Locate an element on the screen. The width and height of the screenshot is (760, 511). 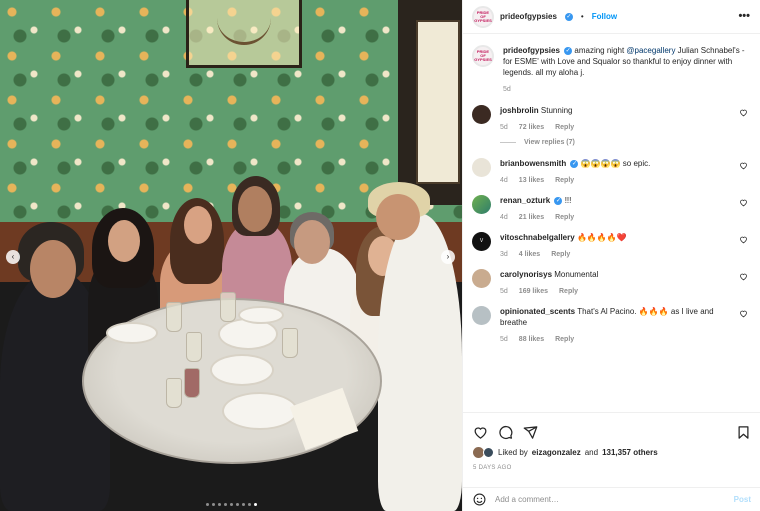
likes-joiner: and is located at coordinates (591, 452).